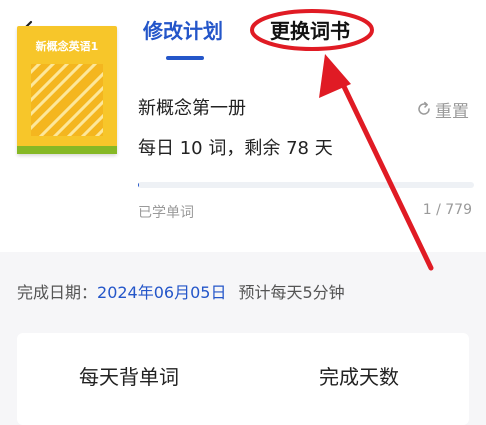  Describe the element at coordinates (162, 292) in the screenshot. I see `completion-date: 2024年06月05日` at that location.